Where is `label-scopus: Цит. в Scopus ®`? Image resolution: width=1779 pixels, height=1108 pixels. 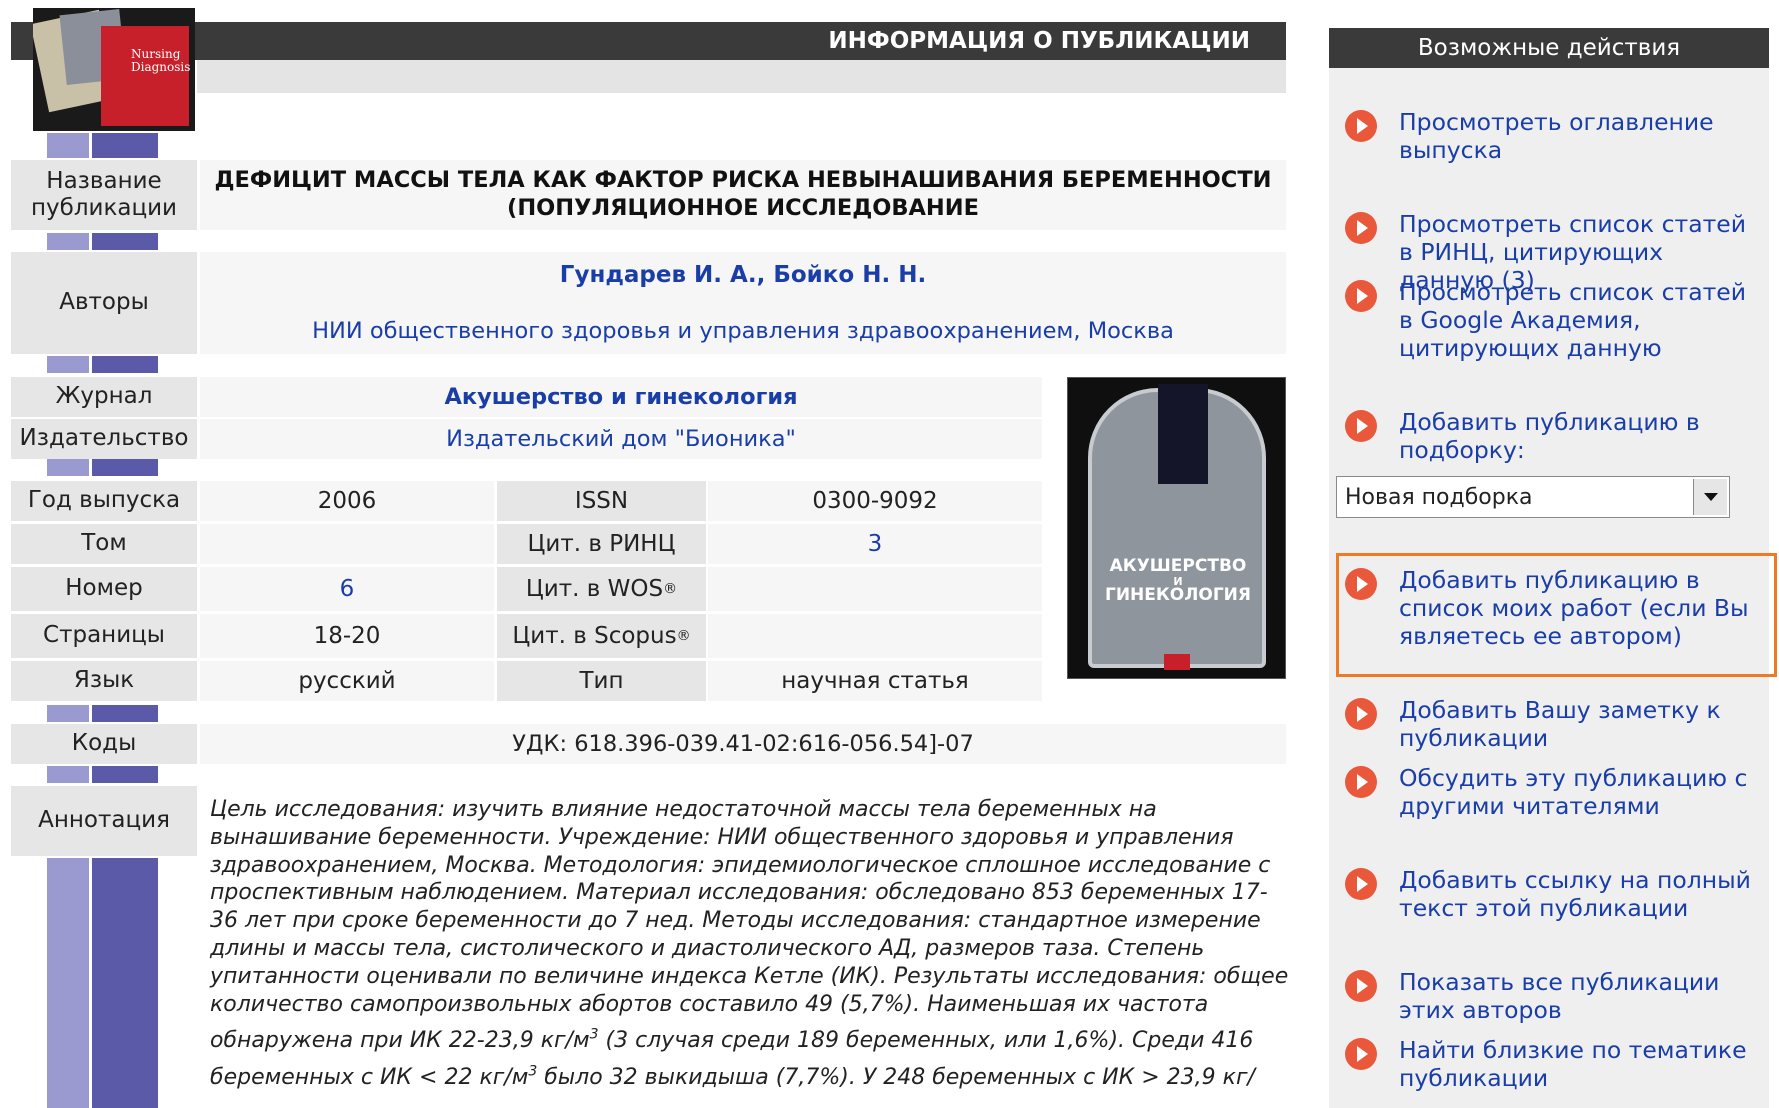 label-scopus: Цит. в Scopus ® is located at coordinates (601, 636).